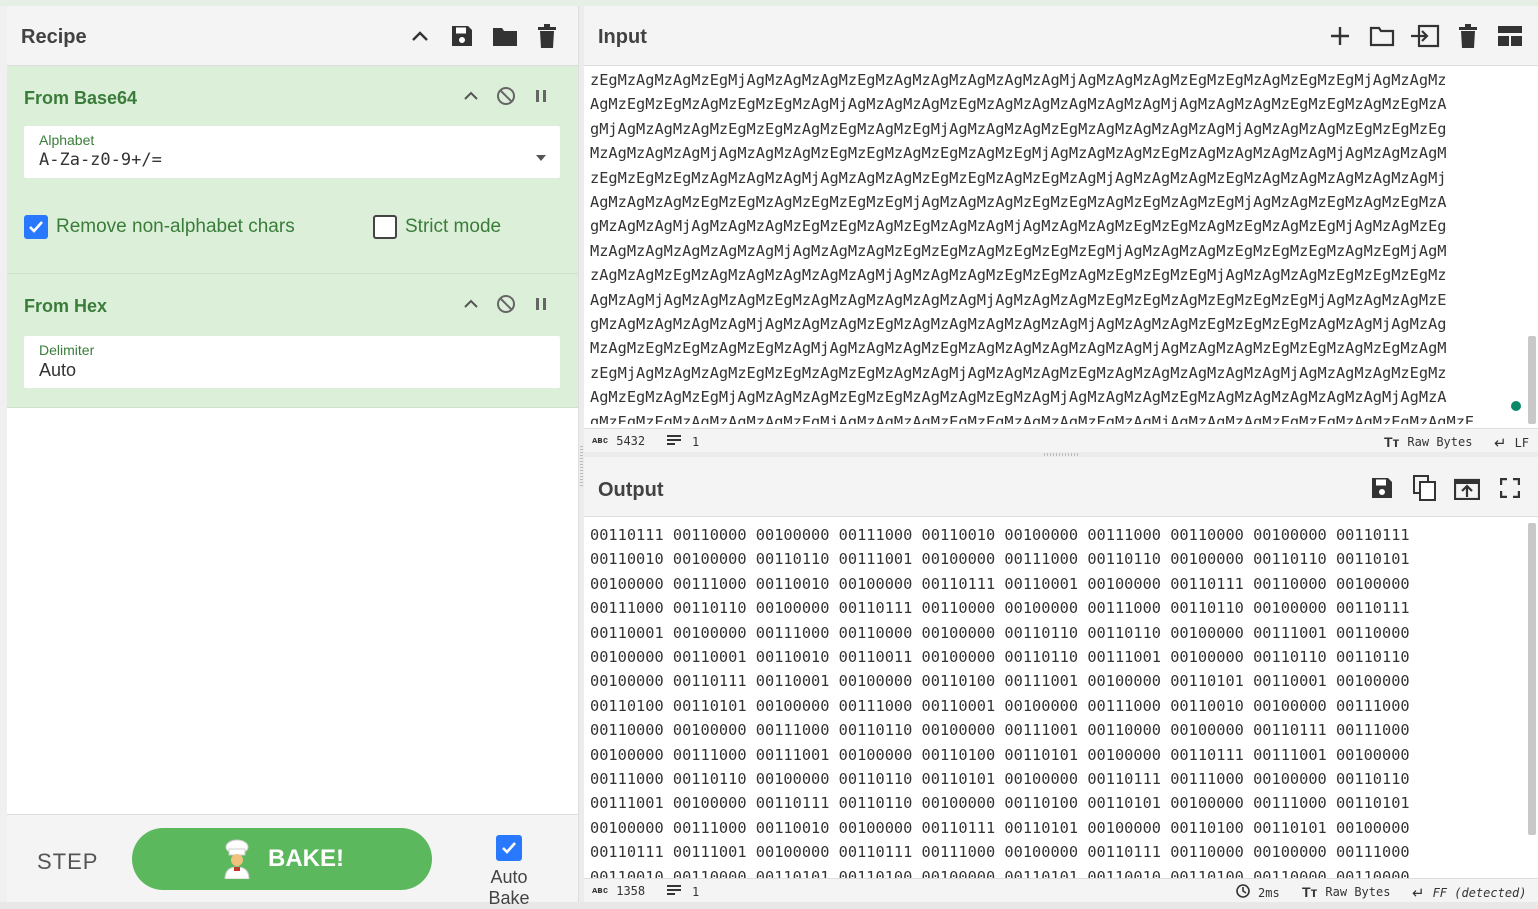 This screenshot has width=1538, height=909. Describe the element at coordinates (1510, 36) in the screenshot. I see `layout-toggle-icon` at that location.